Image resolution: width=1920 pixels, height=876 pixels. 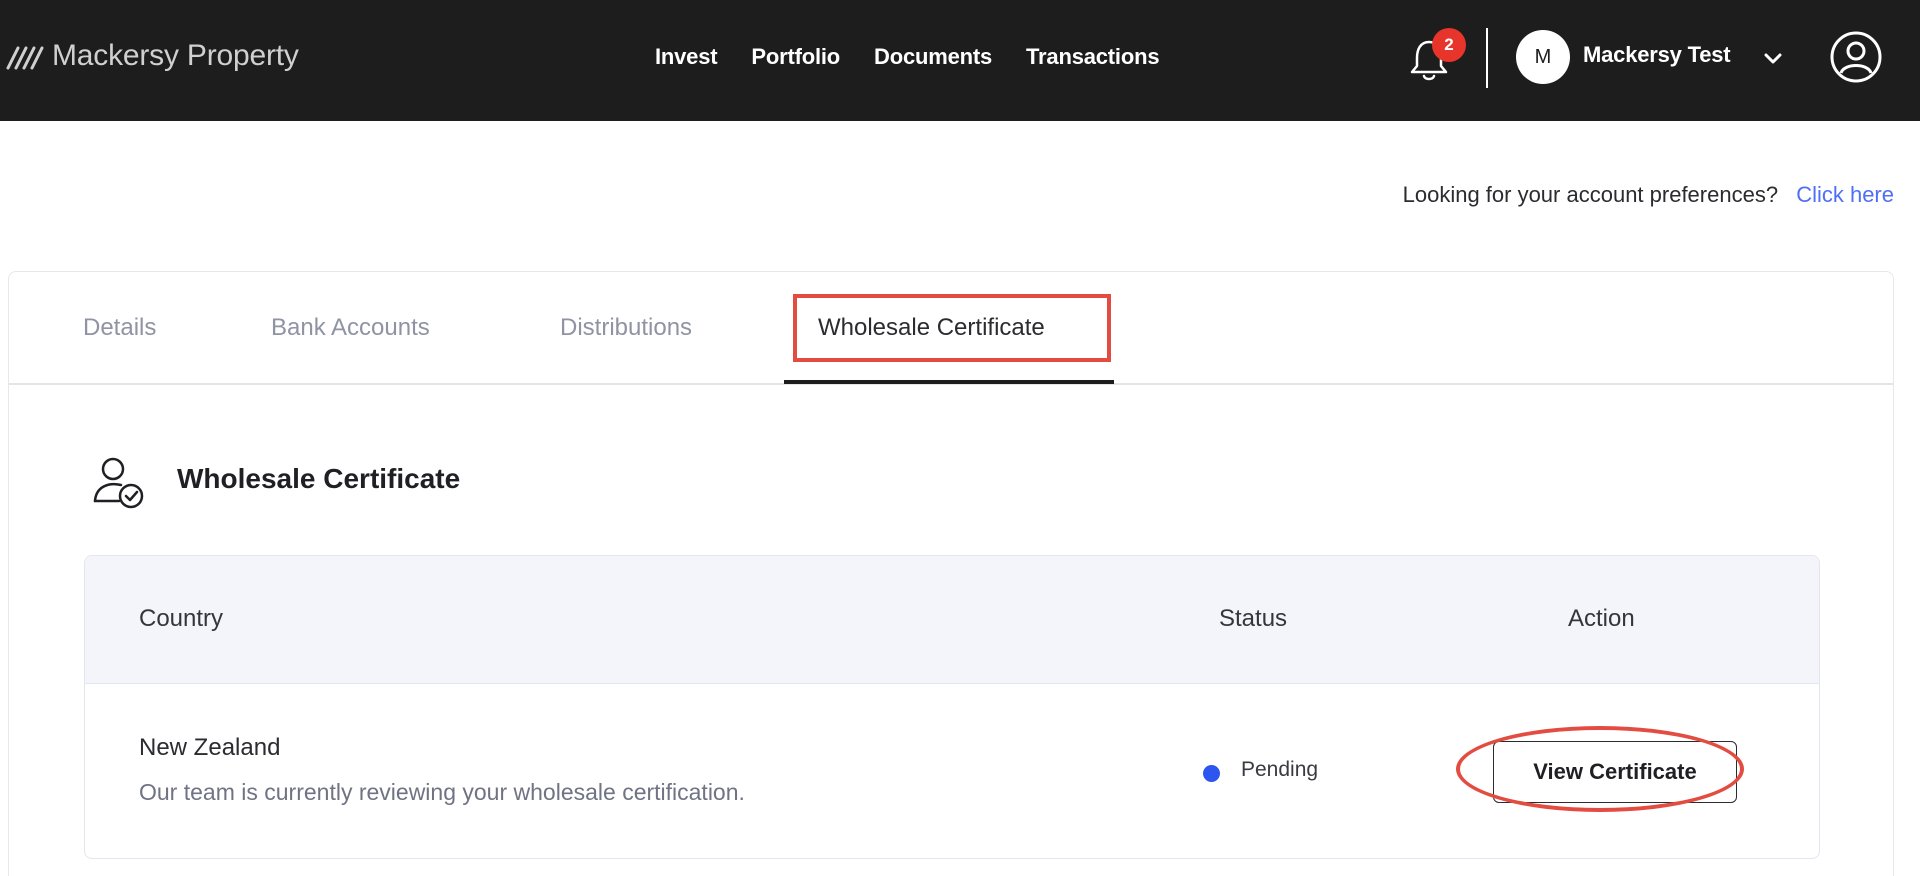 I want to click on active-tab-indicator, so click(x=949, y=382).